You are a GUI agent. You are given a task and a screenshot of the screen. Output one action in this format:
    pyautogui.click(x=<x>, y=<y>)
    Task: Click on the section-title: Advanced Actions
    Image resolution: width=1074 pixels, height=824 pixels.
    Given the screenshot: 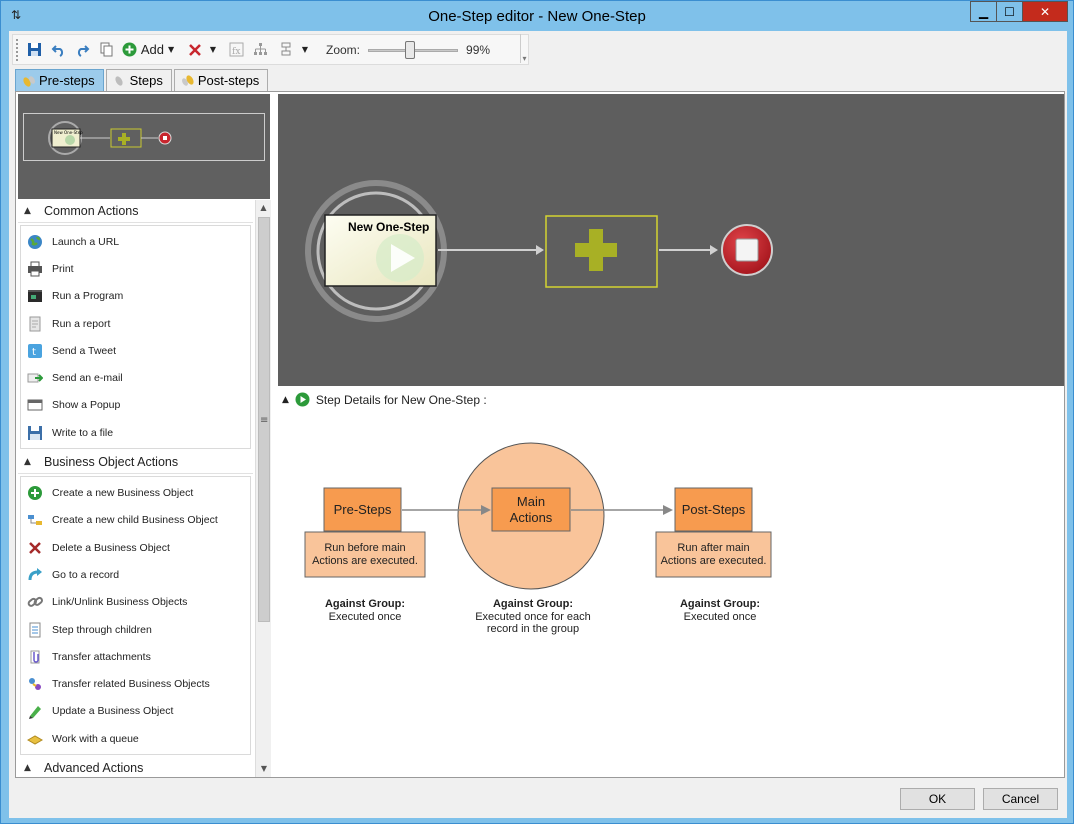 What is the action you would take?
    pyautogui.click(x=94, y=768)
    